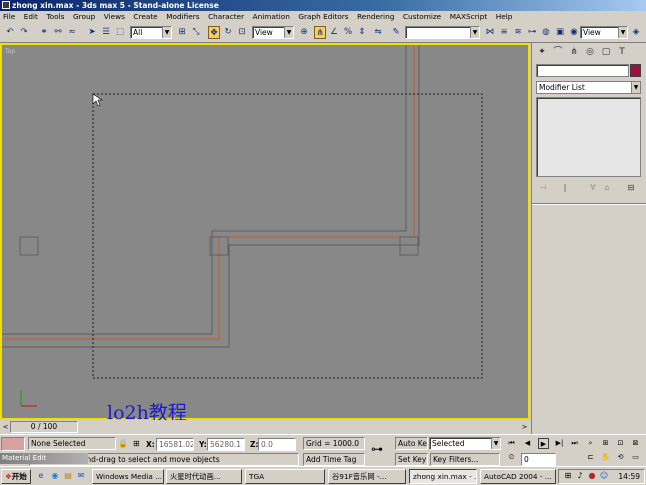 This screenshot has width=646, height=485. I want to click on menu-views: Views, so click(114, 17).